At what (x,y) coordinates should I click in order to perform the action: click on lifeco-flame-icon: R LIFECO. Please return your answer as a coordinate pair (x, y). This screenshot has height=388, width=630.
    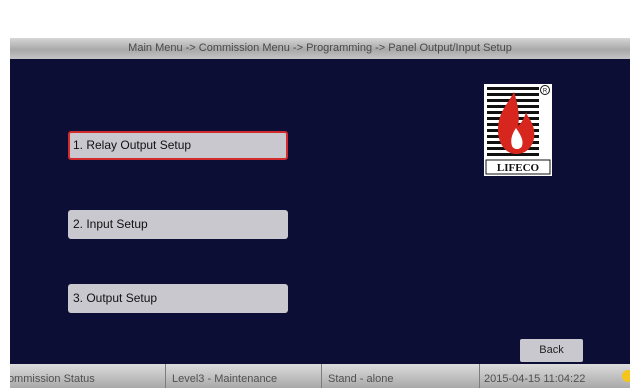
    Looking at the image, I should click on (518, 130).